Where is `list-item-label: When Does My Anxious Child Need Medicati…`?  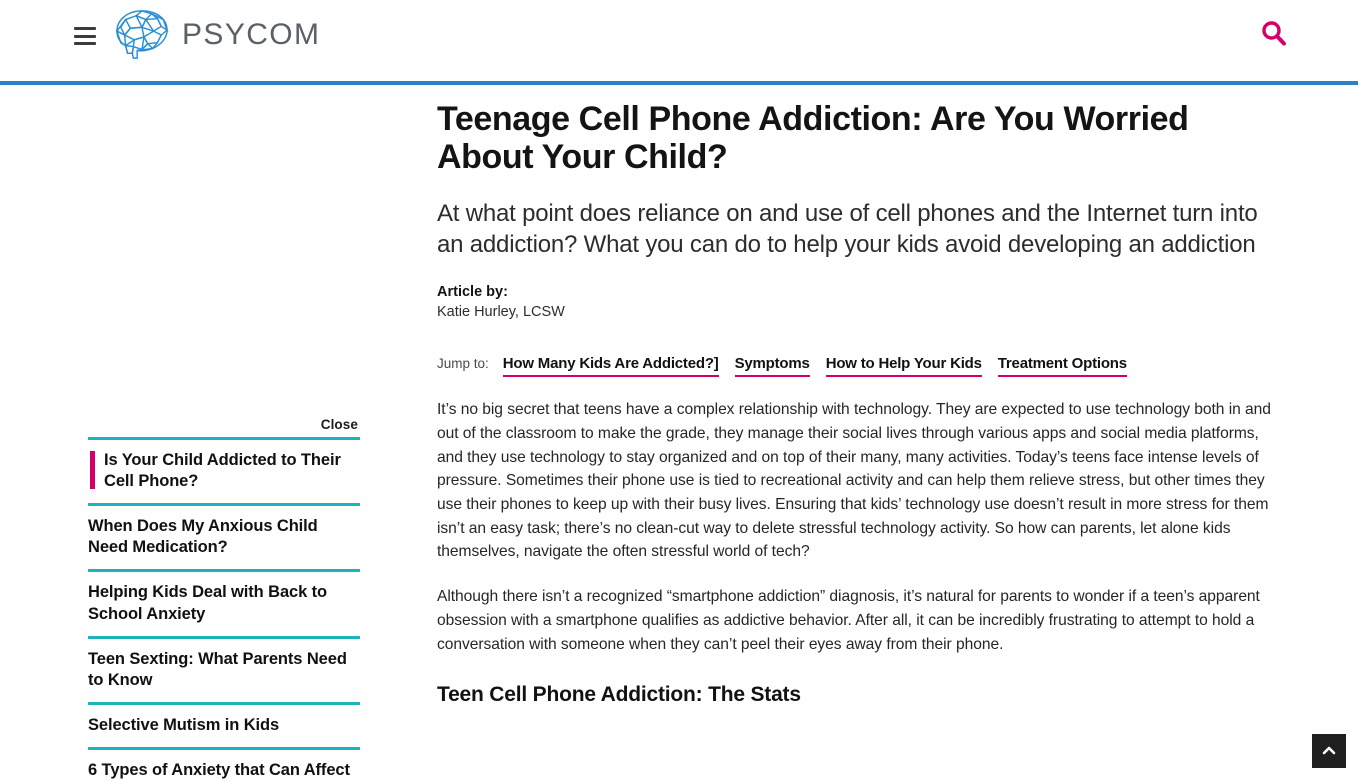
list-item-label: When Does My Anxious Child Need Medicati… is located at coordinates (203, 537).